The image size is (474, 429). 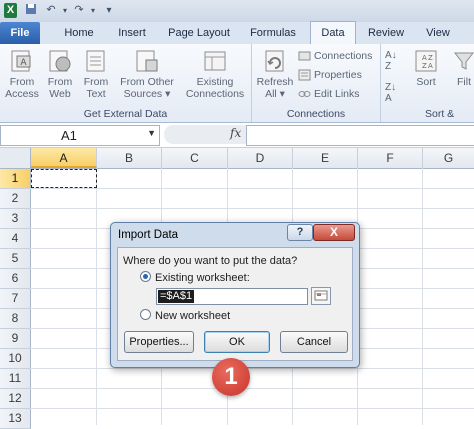 What do you see at coordinates (448, 158) in the screenshot?
I see `column-header: G` at bounding box center [448, 158].